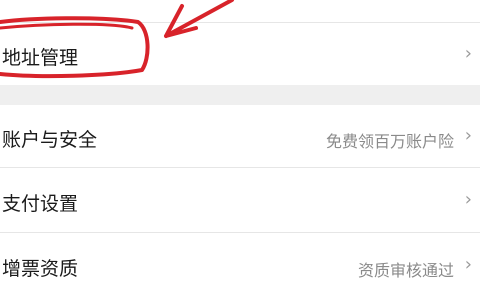  What do you see at coordinates (240, 11) in the screenshot?
I see `top-strip` at bounding box center [240, 11].